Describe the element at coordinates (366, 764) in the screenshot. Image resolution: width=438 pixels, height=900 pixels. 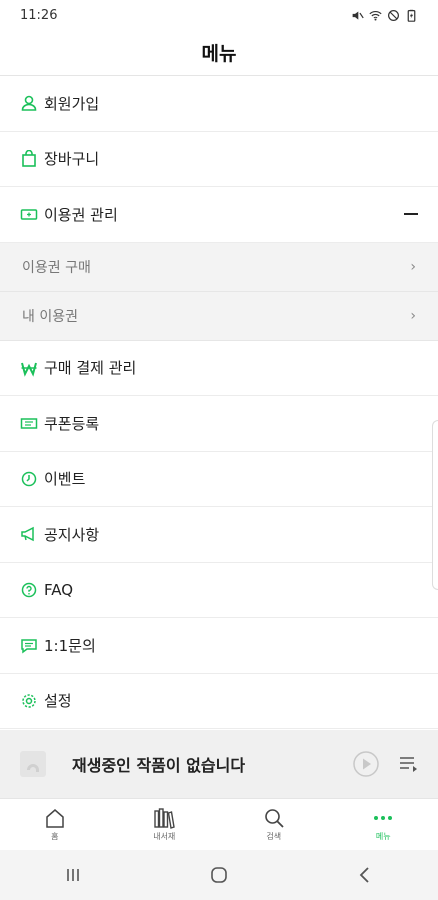
I see `play-icon` at that location.